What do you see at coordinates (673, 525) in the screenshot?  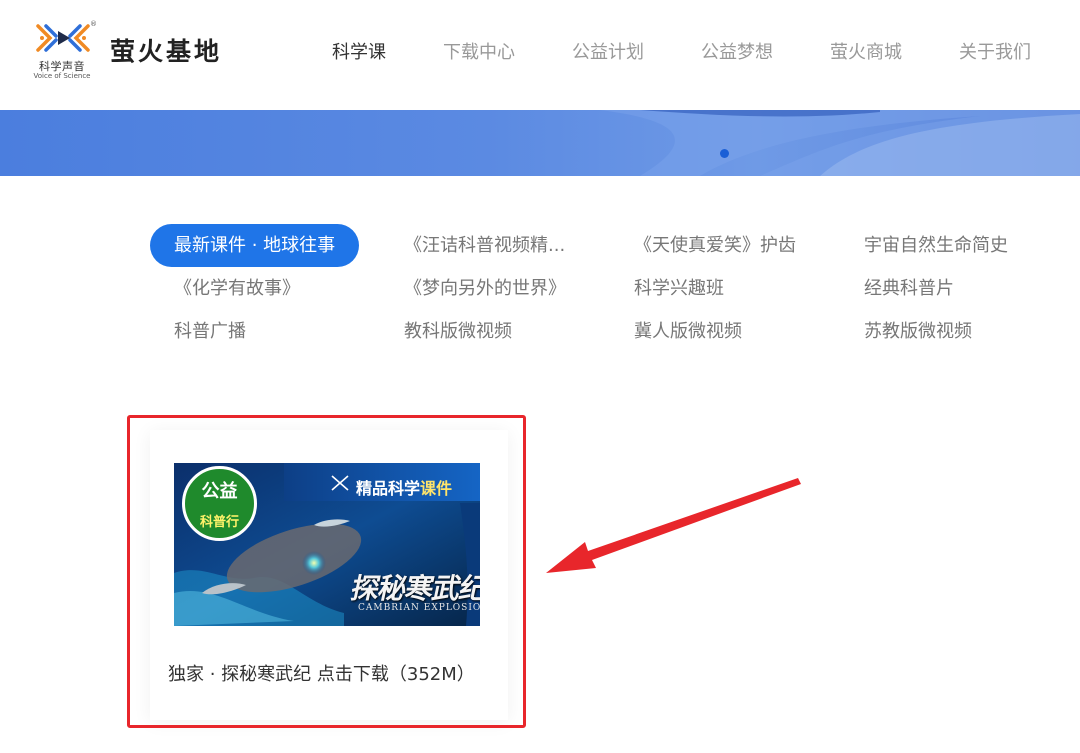 I see `red-pointer-arrow-icon` at bounding box center [673, 525].